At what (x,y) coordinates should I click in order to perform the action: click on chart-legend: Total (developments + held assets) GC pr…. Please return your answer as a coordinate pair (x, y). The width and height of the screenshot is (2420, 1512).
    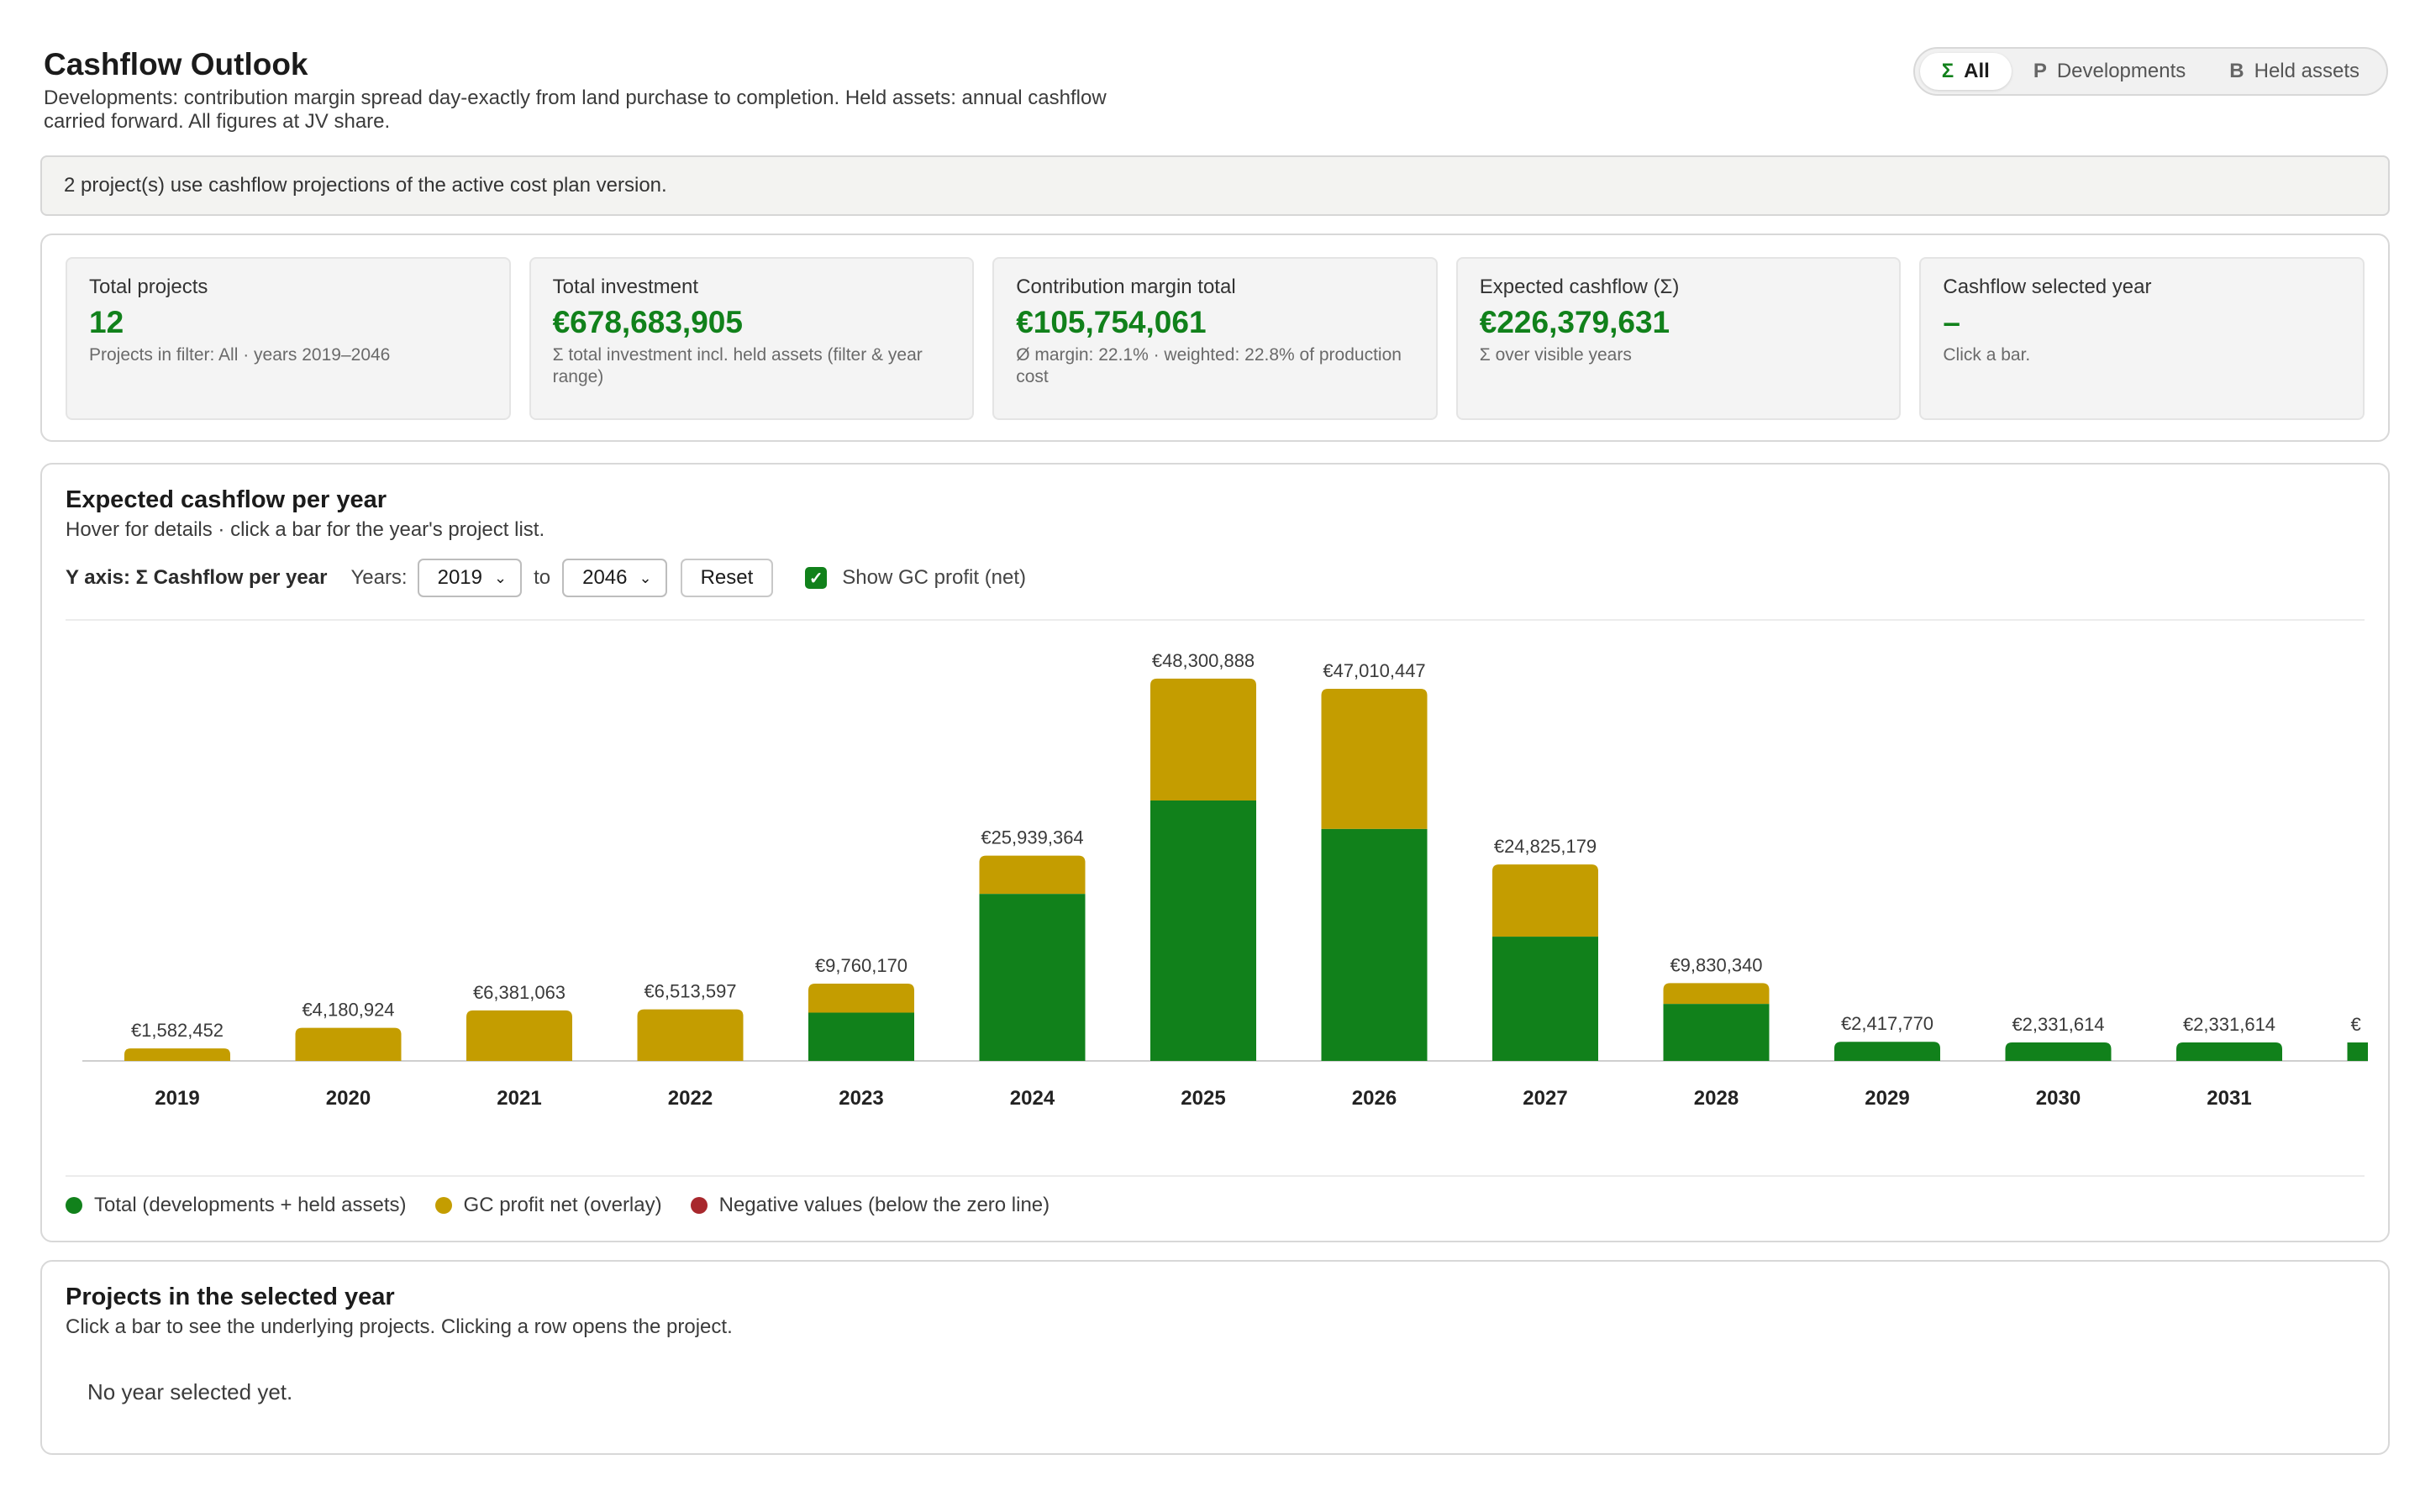
    Looking at the image, I should click on (572, 1205).